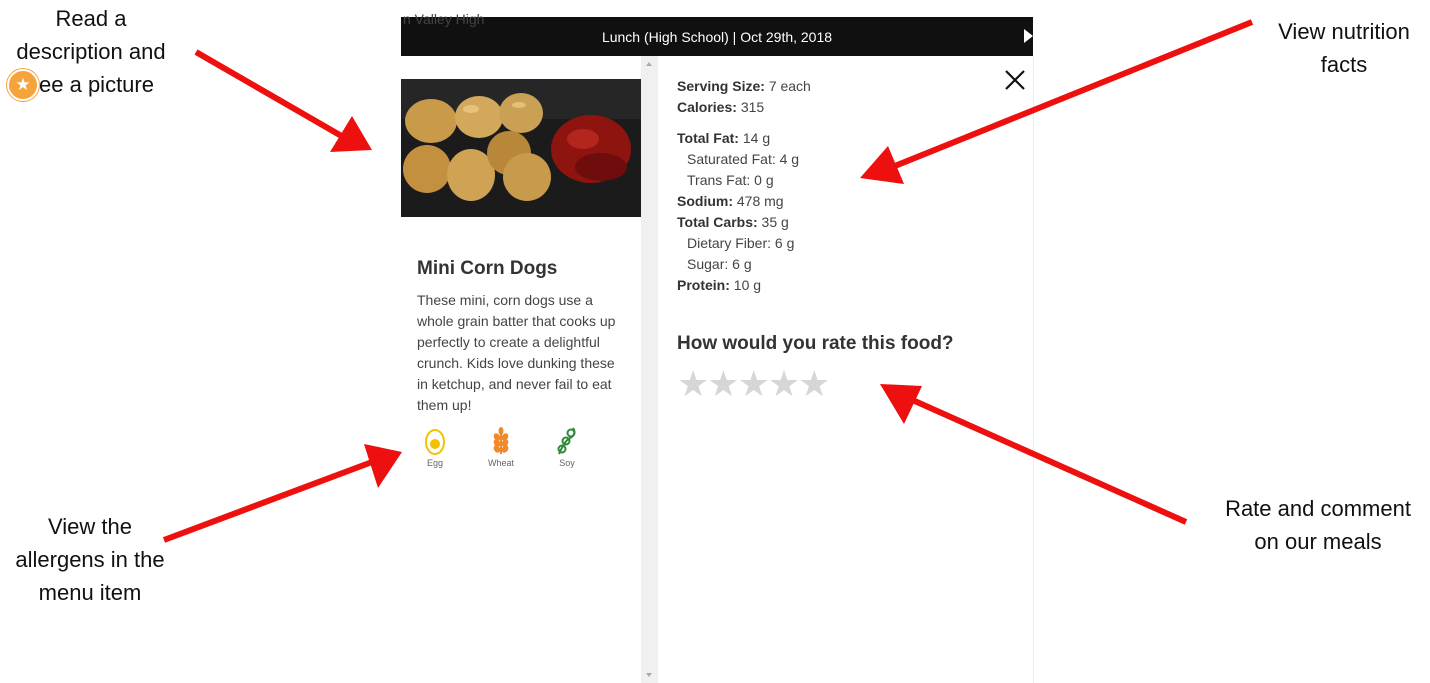 This screenshot has width=1430, height=683. What do you see at coordinates (444, 19) in the screenshot?
I see `school-name-ghost: n Valley High` at bounding box center [444, 19].